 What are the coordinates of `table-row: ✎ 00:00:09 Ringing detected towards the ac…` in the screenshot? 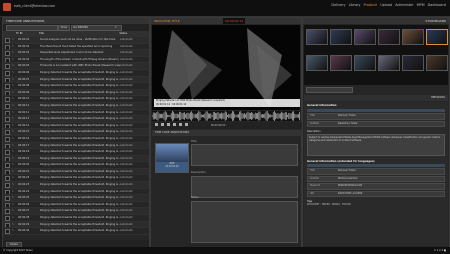 It's located at (76, 93).